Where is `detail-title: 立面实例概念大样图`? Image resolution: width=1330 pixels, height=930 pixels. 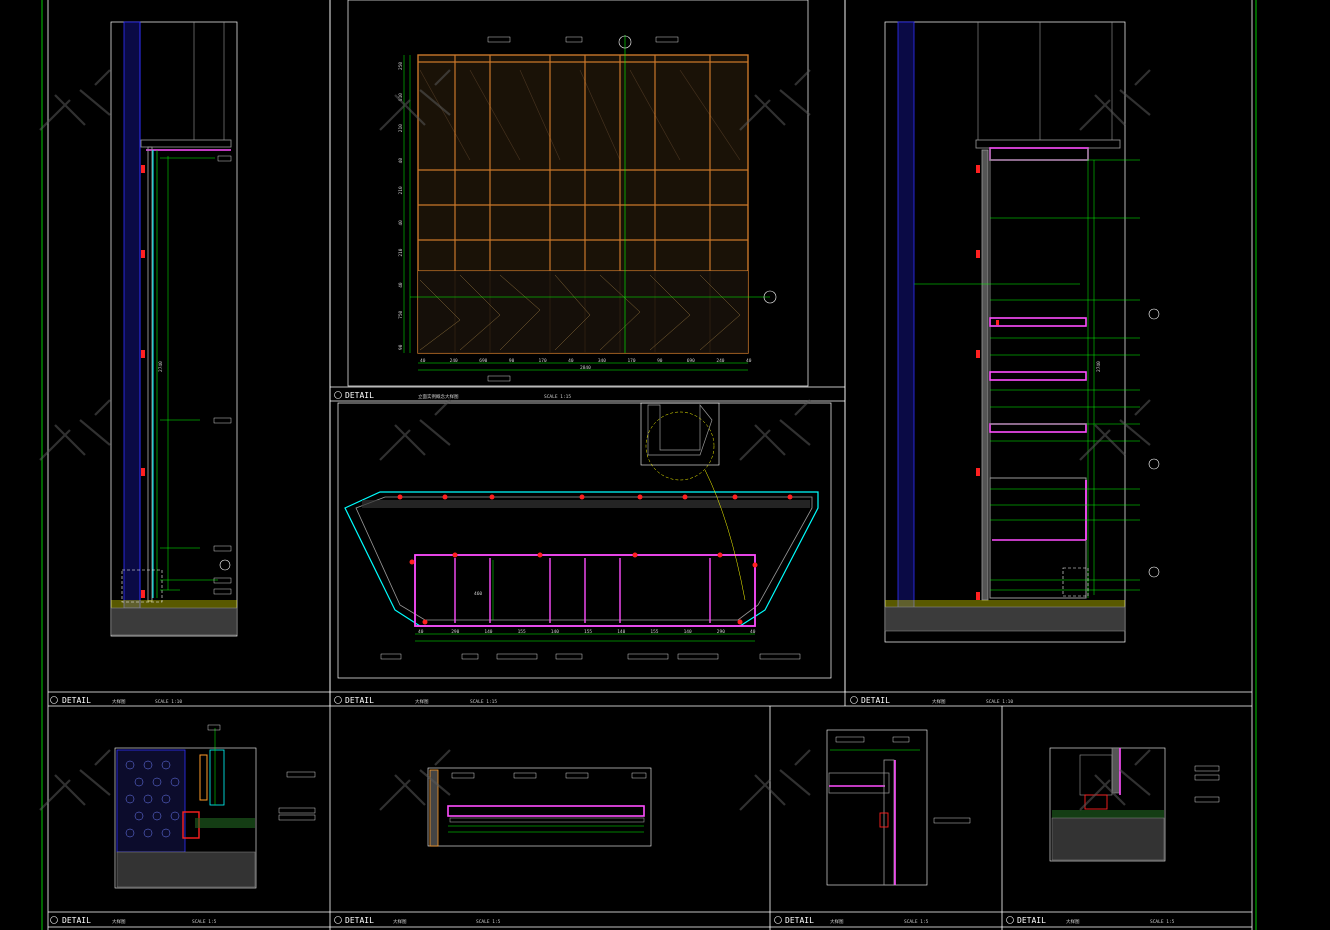 detail-title: 立面实例概念大样图 is located at coordinates (438, 396).